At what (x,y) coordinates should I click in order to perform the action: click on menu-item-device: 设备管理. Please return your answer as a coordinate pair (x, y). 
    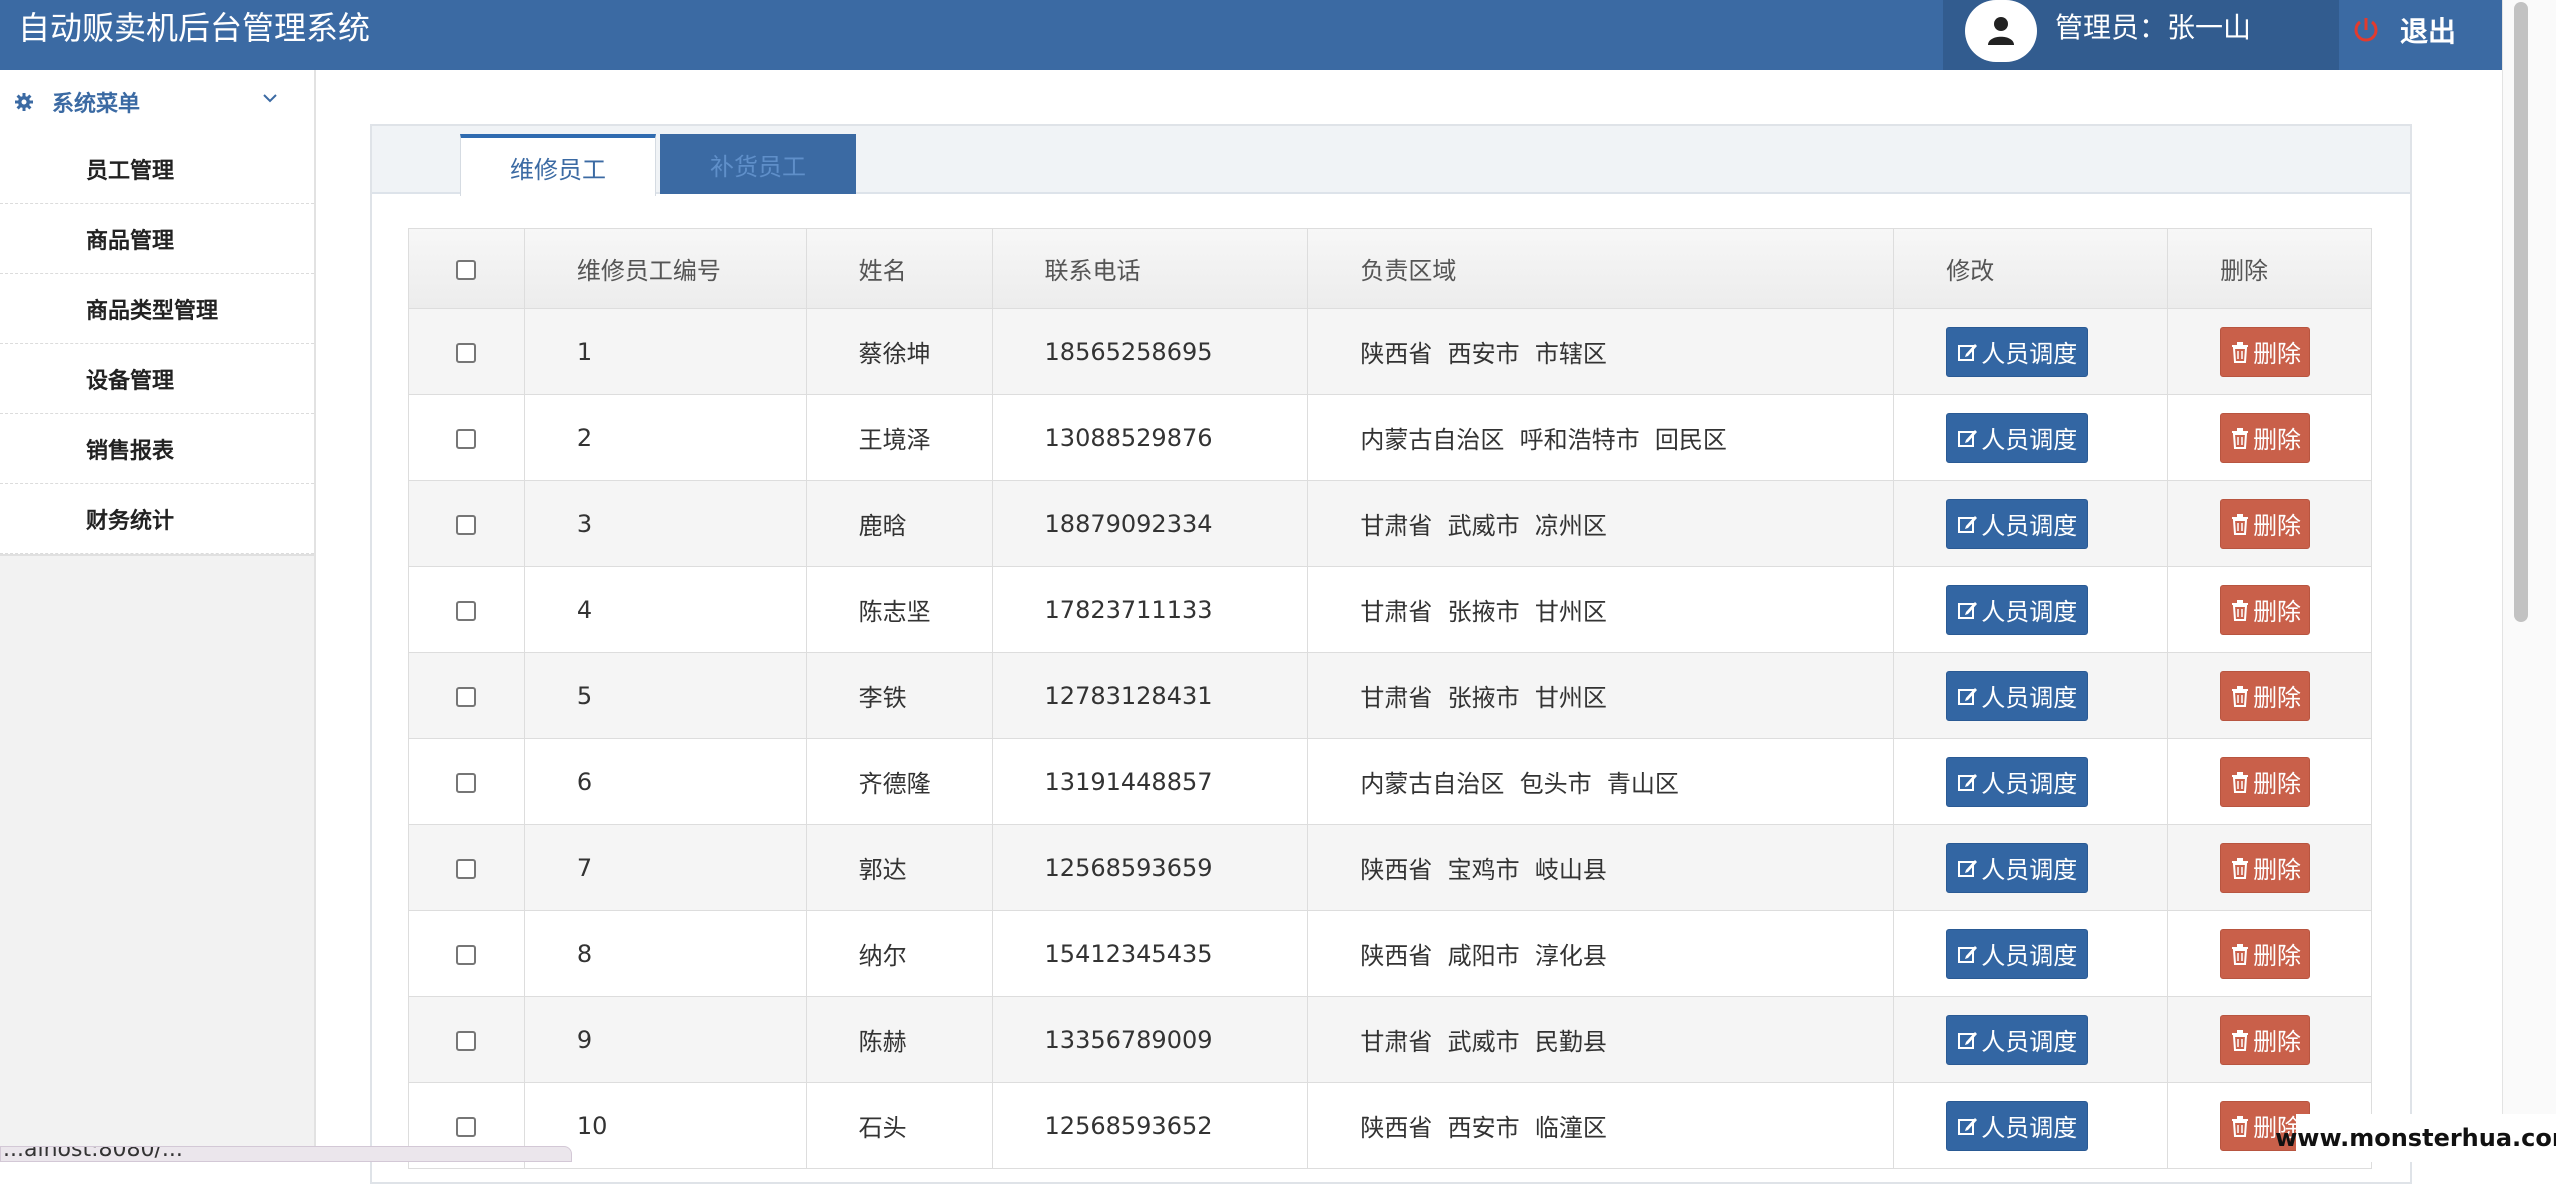
    Looking at the image, I should click on (157, 379).